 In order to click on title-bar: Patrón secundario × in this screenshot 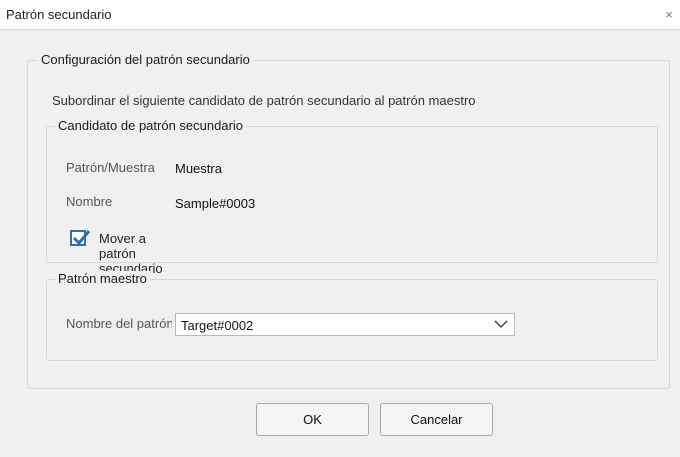, I will do `click(340, 15)`.